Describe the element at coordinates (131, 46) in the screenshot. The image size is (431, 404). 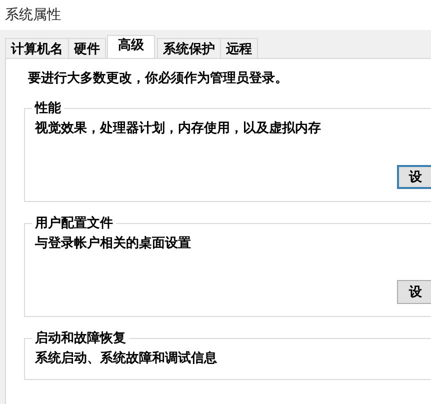
I see `tab: 高级` at that location.